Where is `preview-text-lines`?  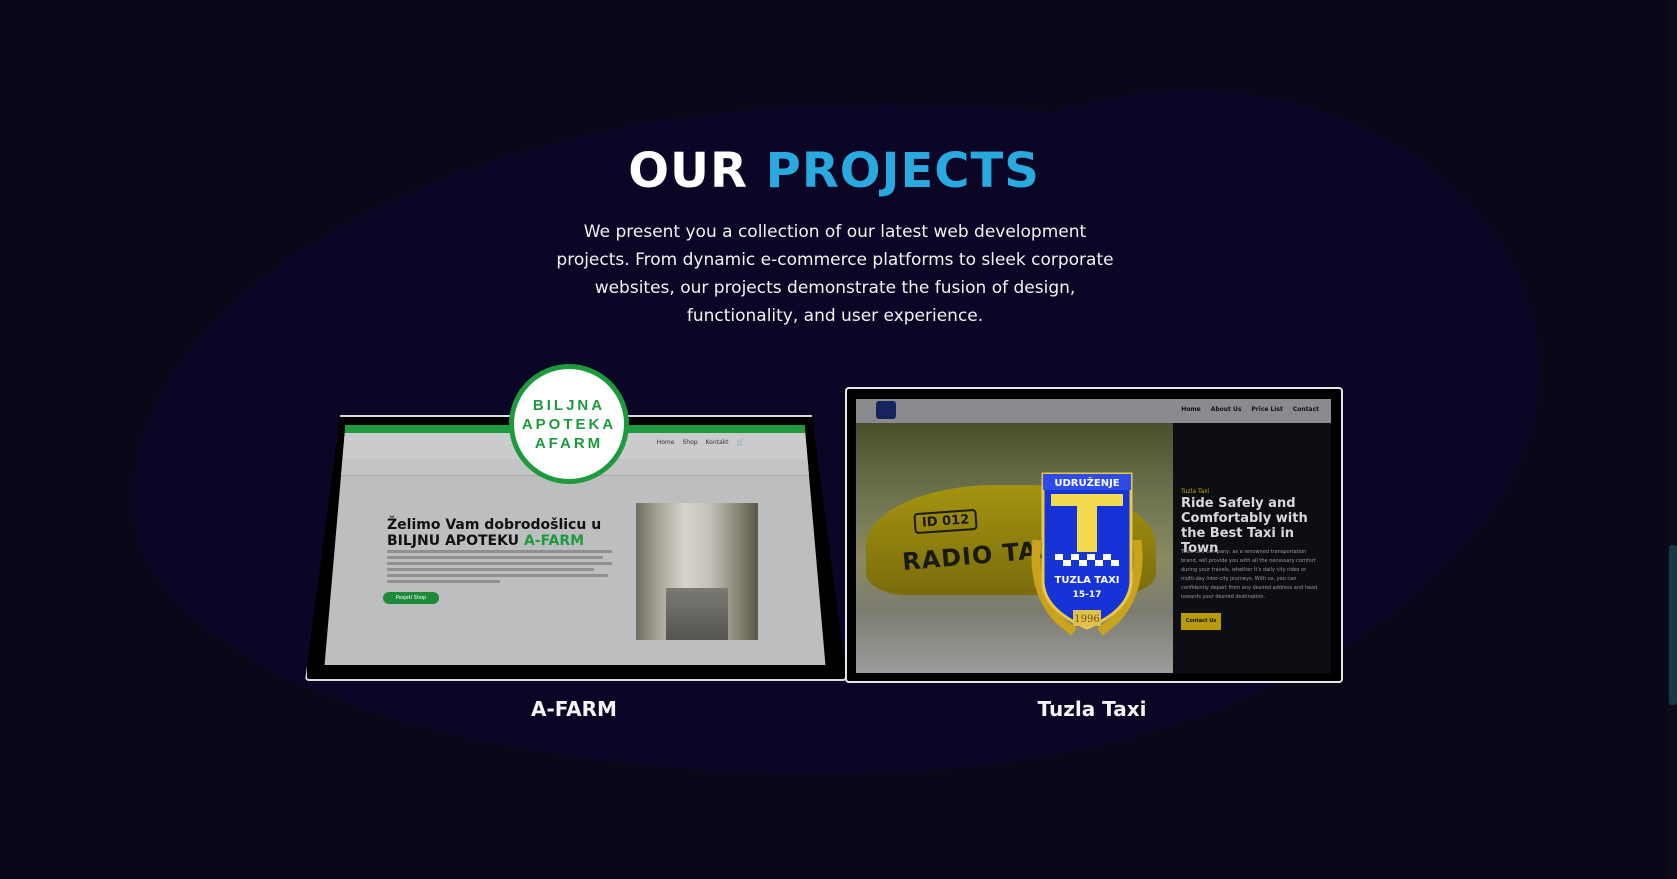 preview-text-lines is located at coordinates (499, 568).